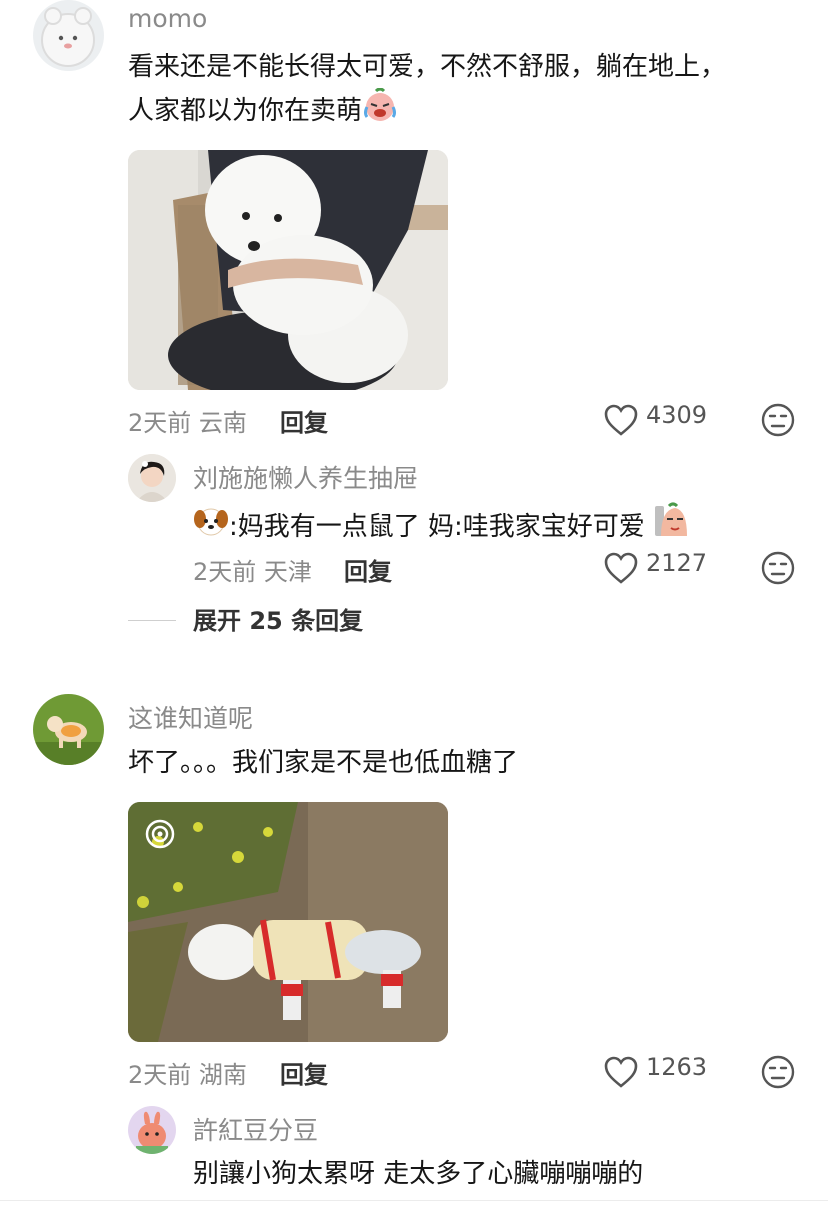 This screenshot has height=1206, width=828. Describe the element at coordinates (677, 1067) in the screenshot. I see `like-count: 1263` at that location.